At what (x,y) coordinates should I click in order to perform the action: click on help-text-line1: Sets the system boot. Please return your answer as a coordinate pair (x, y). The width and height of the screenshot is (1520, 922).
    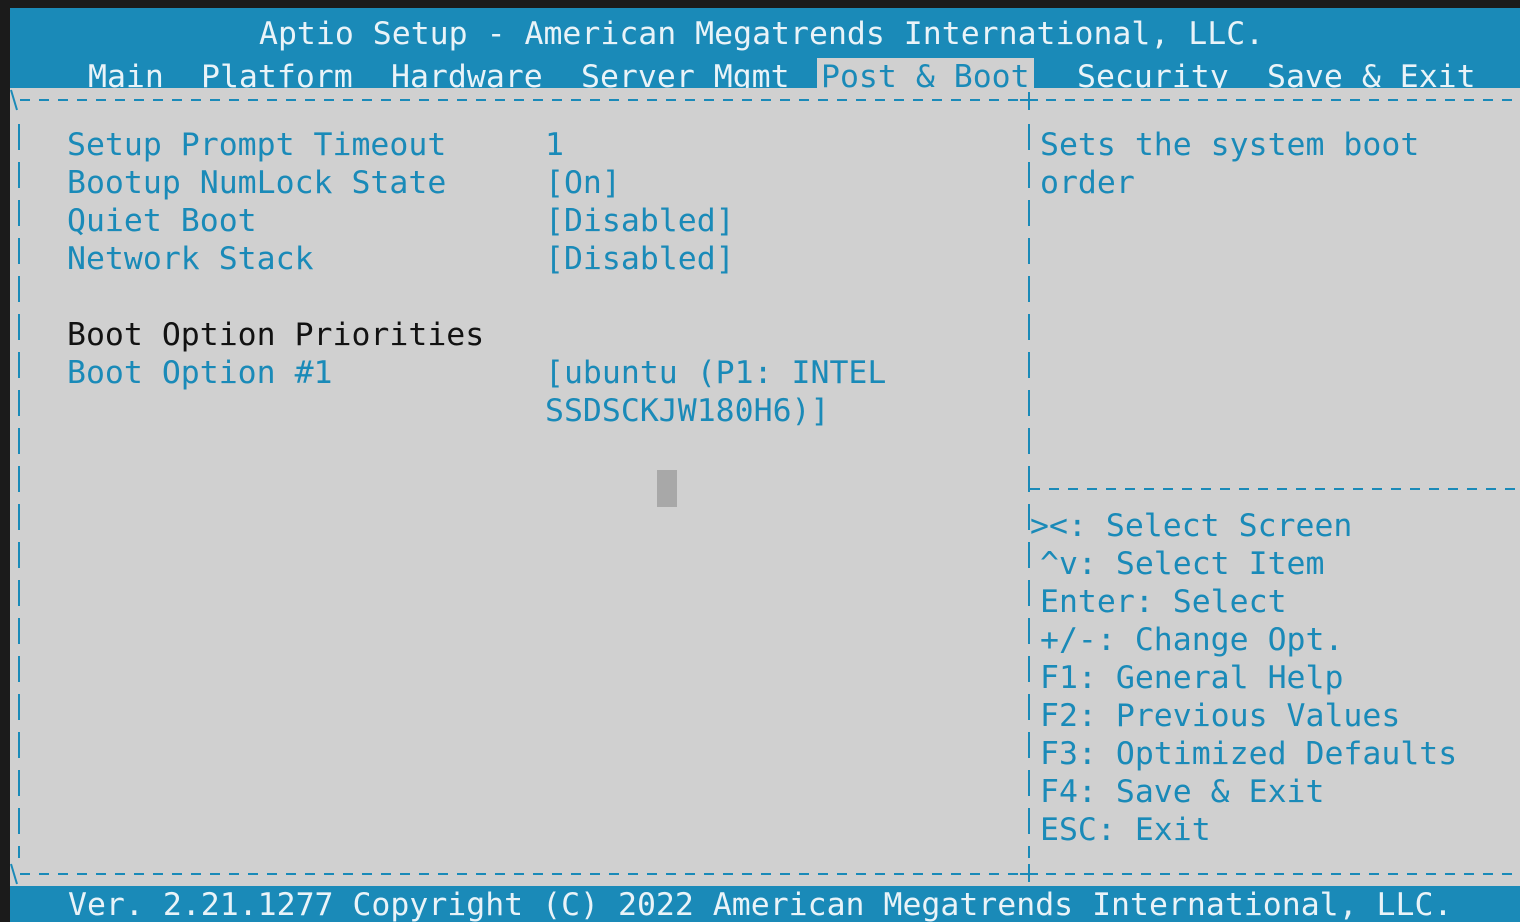
    Looking at the image, I should click on (1230, 145).